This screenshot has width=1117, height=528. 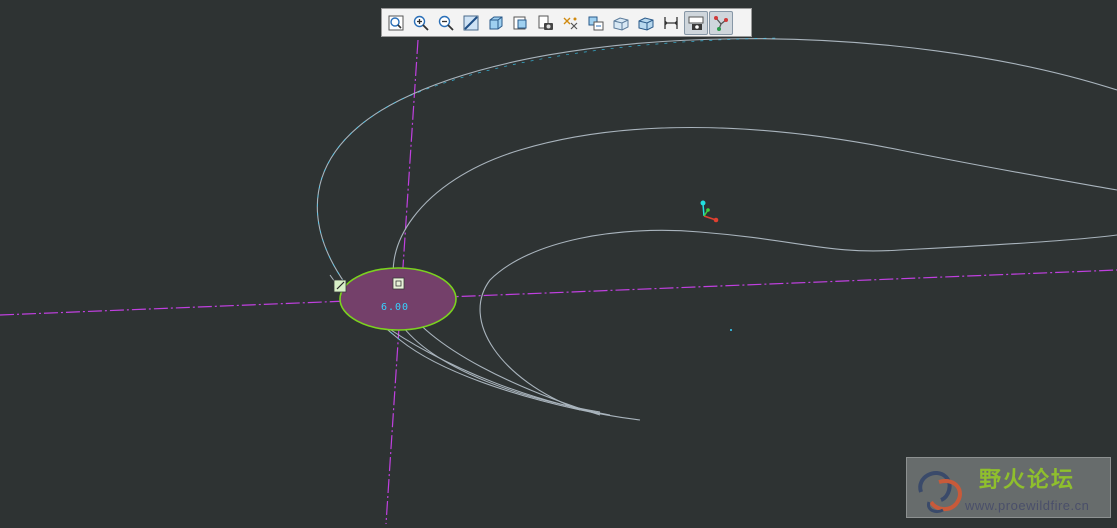 I want to click on refit-button, so click(x=396, y=23).